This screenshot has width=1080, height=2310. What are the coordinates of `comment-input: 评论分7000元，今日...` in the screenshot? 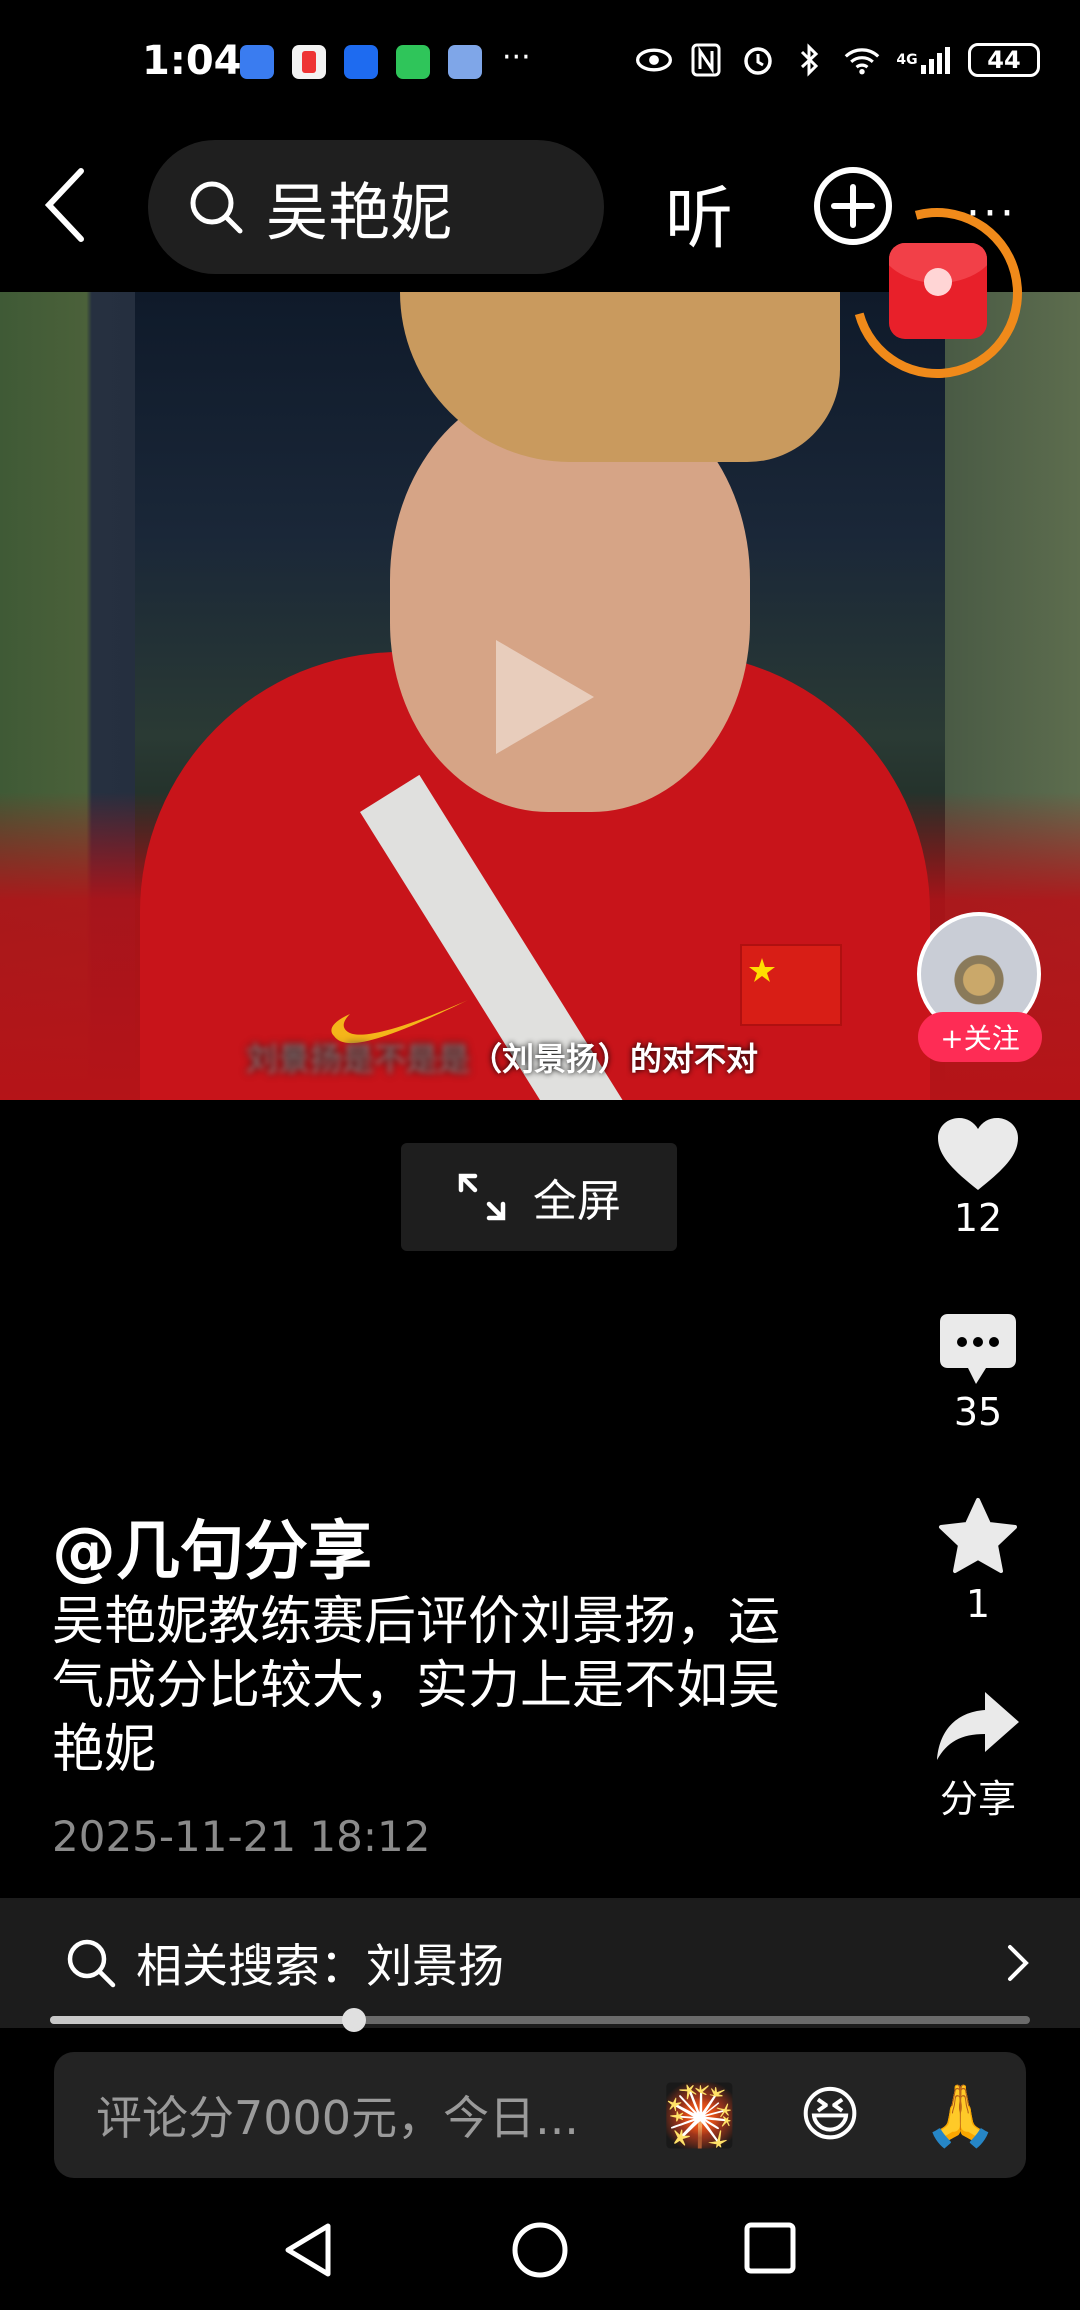 It's located at (379, 2115).